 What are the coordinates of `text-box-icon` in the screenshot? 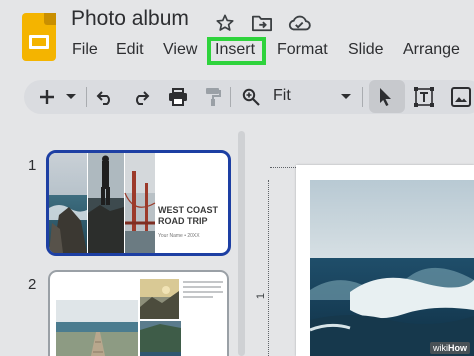 It's located at (424, 97).